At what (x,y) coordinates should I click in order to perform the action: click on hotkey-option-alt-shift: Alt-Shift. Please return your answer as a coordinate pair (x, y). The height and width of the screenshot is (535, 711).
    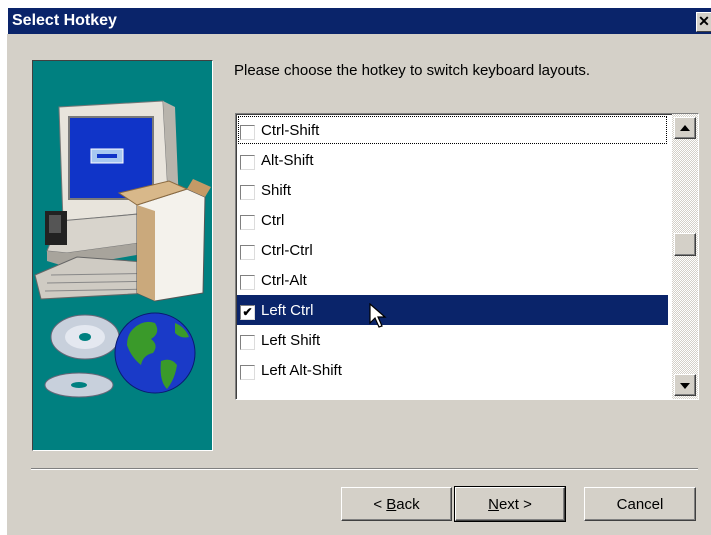
    Looking at the image, I should click on (452, 160).